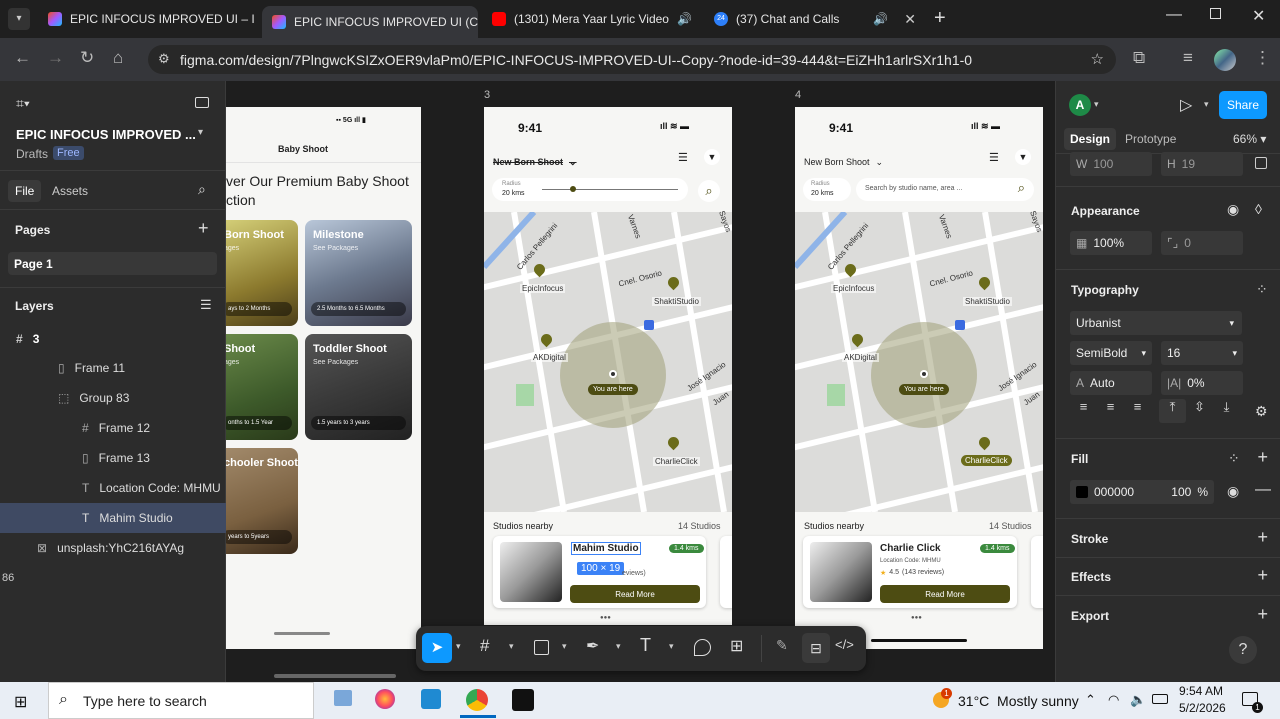 Image resolution: width=1280 pixels, height=719 pixels. I want to click on help-button: ?, so click(1243, 650).